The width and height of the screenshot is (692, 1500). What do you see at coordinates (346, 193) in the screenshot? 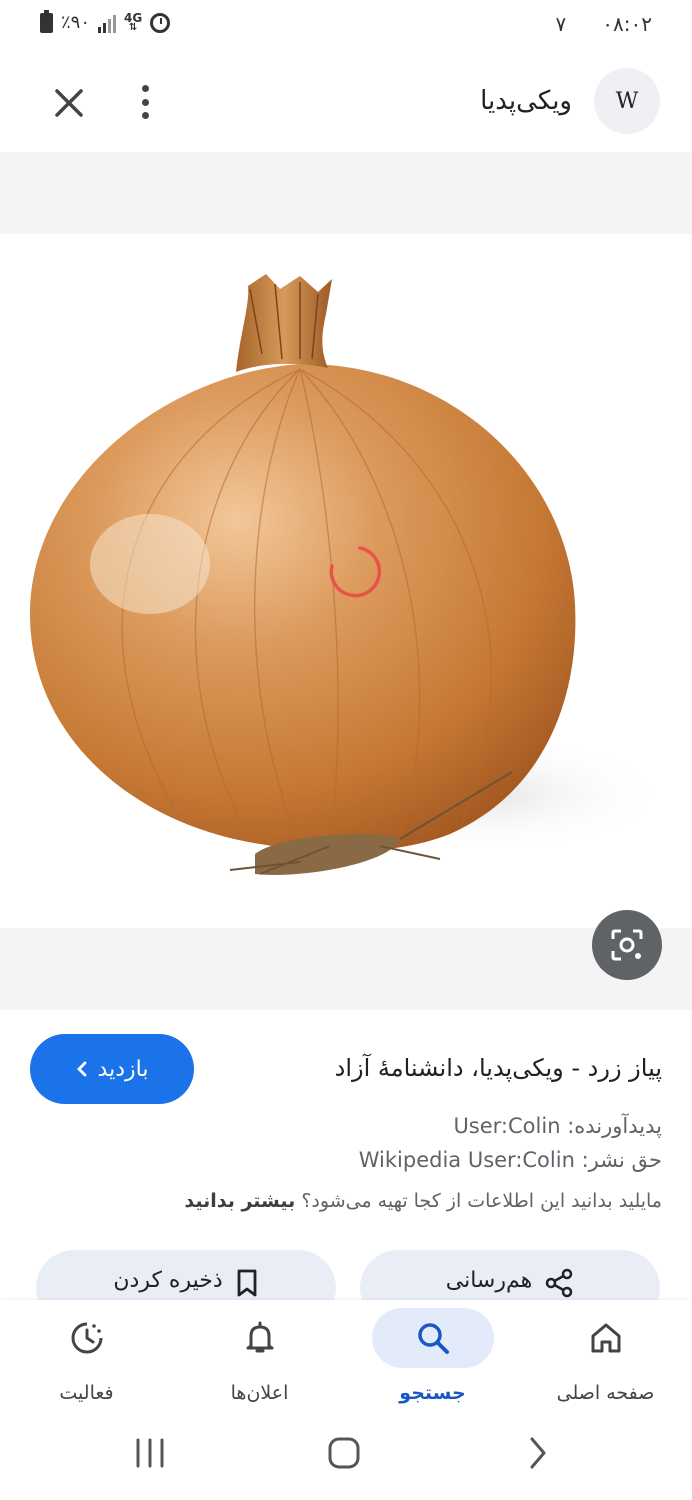
I see `image-top-band` at bounding box center [346, 193].